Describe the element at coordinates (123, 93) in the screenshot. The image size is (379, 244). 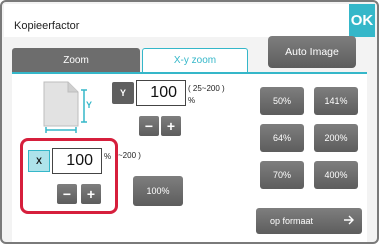
I see `y-axis-label: Y` at that location.